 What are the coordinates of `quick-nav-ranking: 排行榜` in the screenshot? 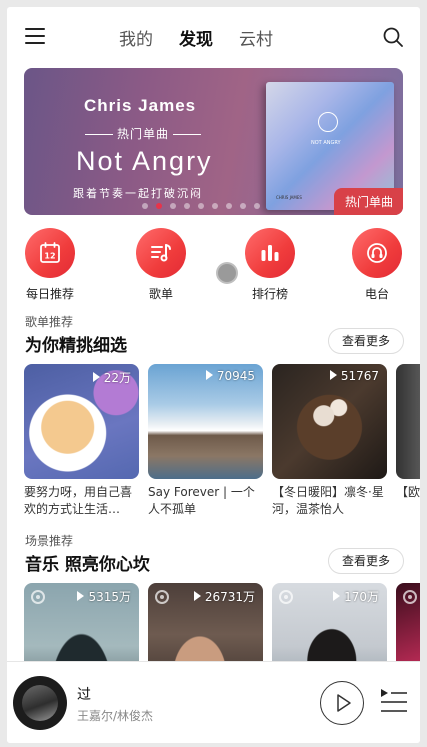 It's located at (270, 265).